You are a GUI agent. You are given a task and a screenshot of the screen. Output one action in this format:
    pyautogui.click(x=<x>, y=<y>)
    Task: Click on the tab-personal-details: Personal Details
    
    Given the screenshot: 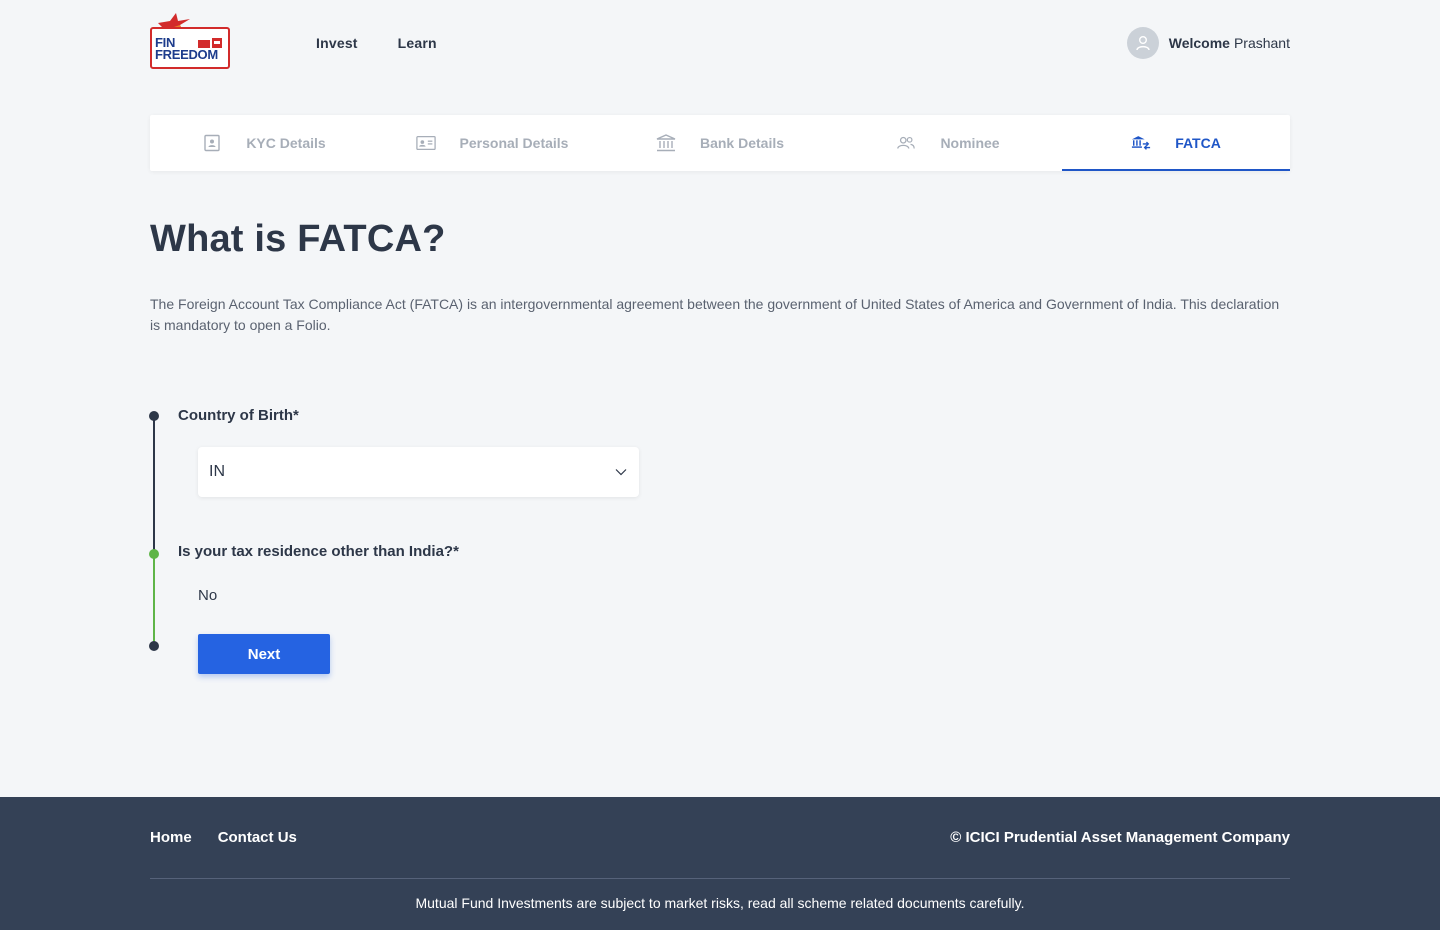 What is the action you would take?
    pyautogui.click(x=492, y=143)
    